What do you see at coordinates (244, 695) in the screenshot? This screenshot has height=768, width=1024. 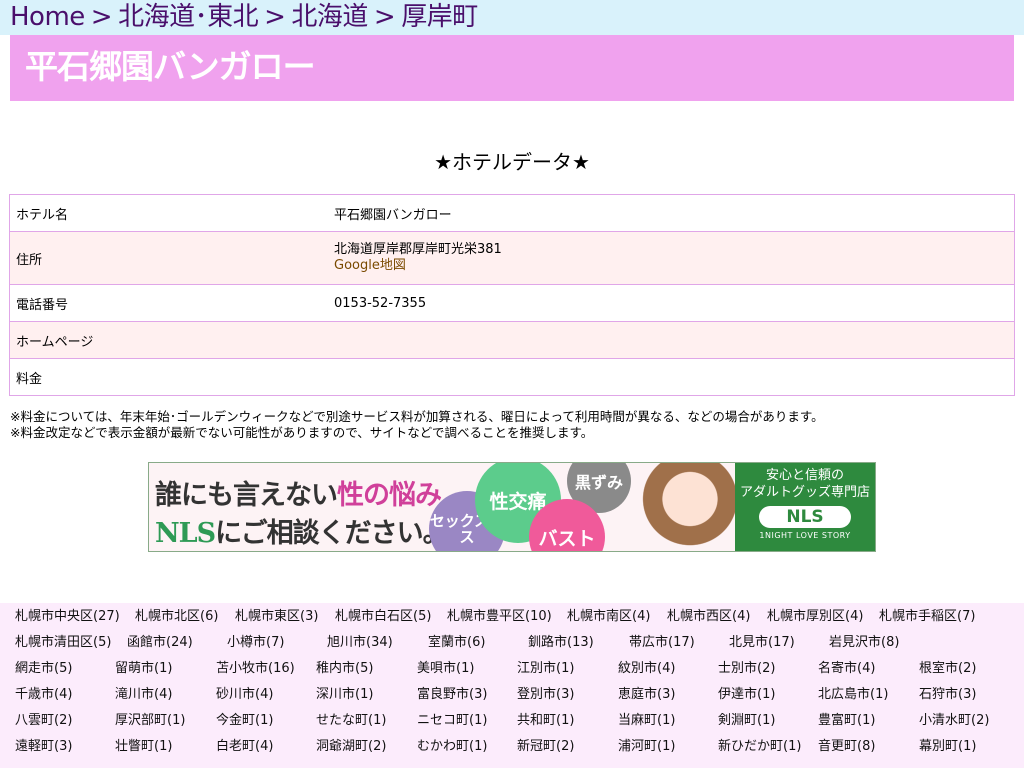 I see `area-link: 砂川市(4)` at bounding box center [244, 695].